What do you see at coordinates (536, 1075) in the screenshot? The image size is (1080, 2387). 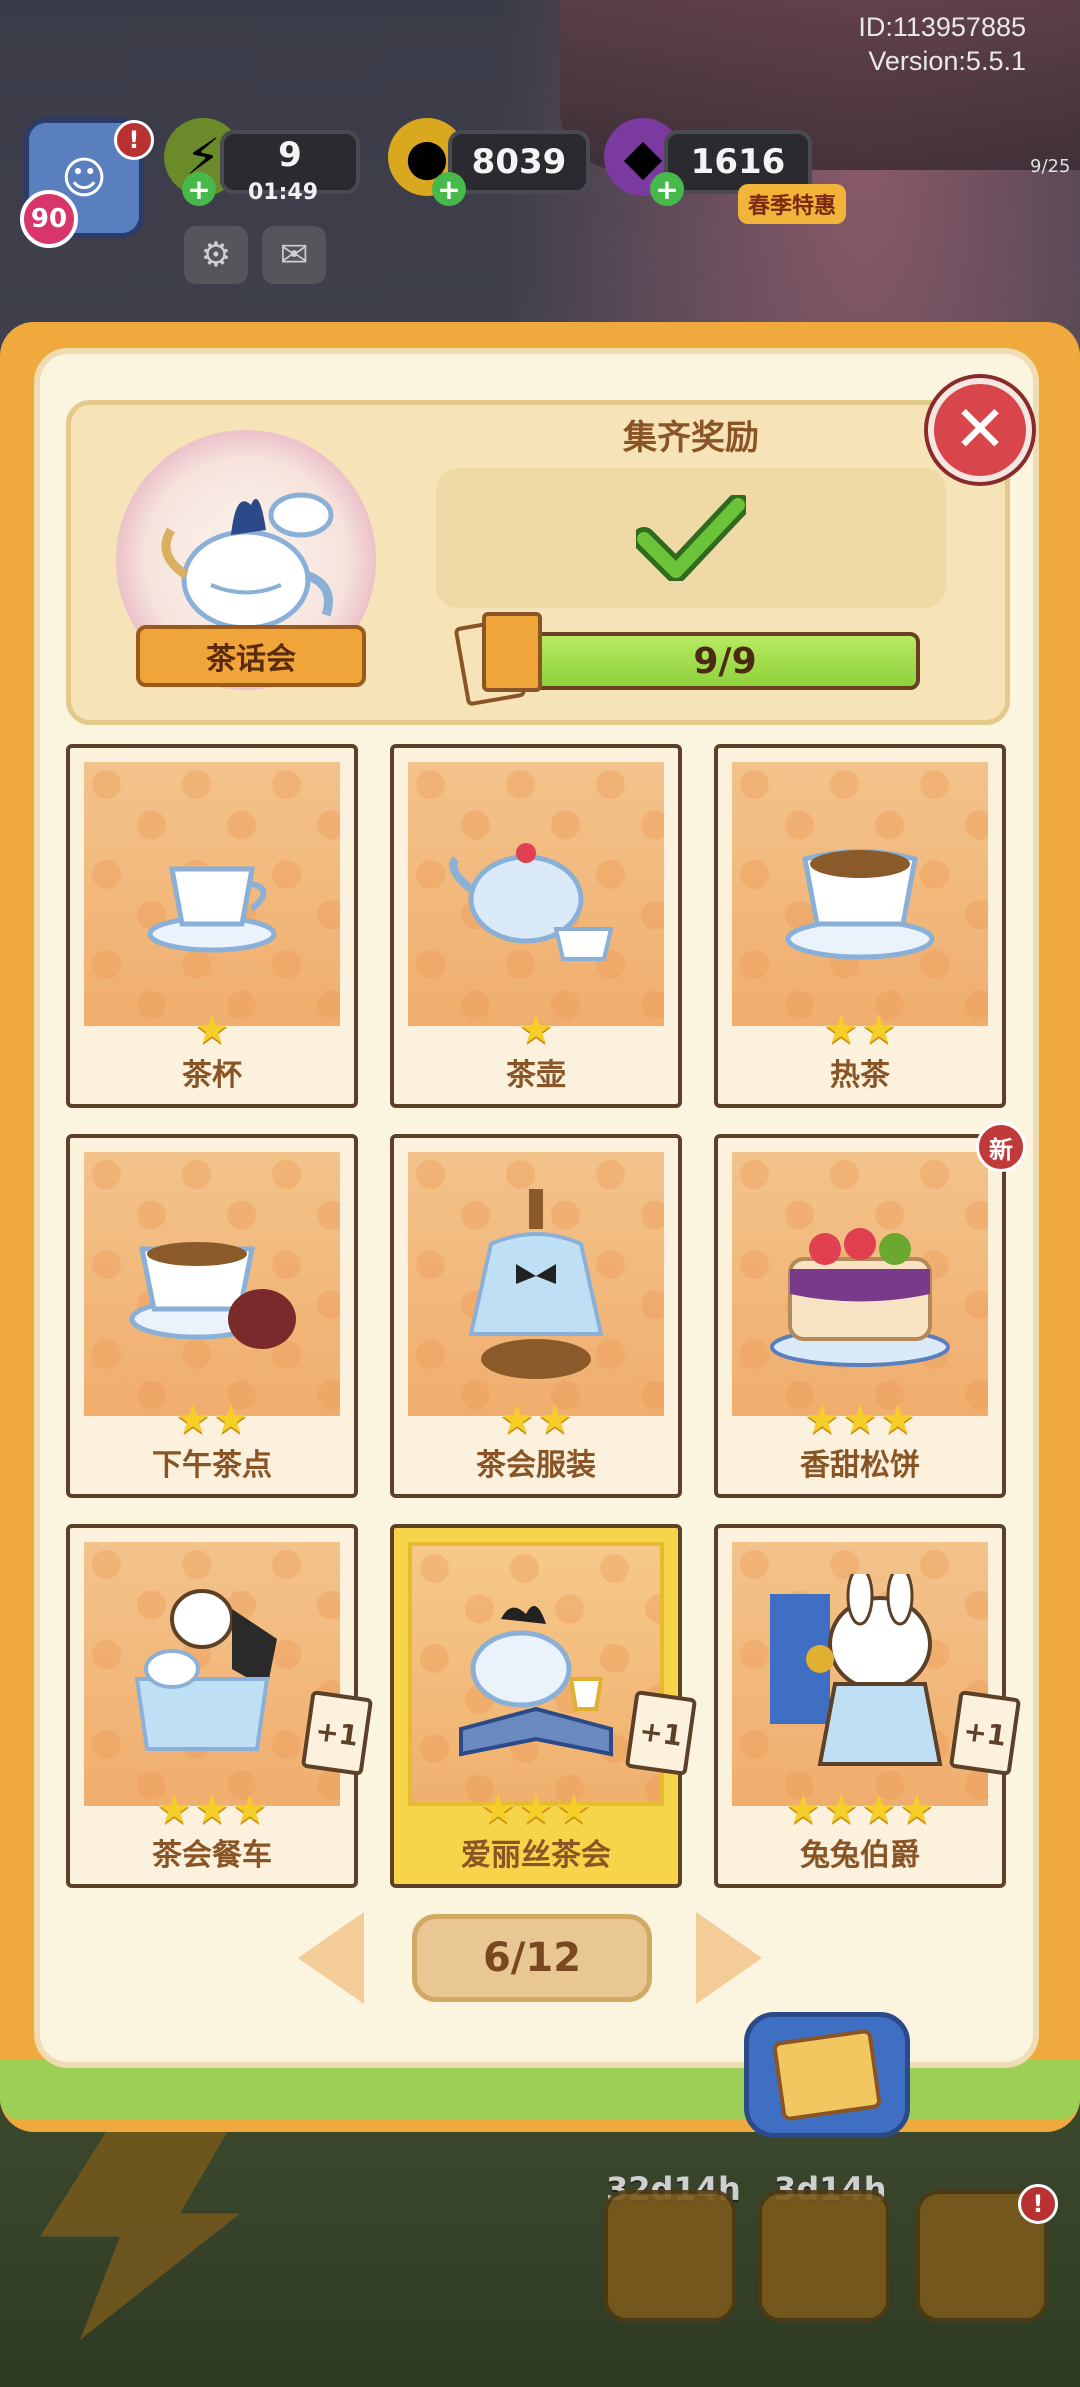 I see `card-name: 茶壶` at bounding box center [536, 1075].